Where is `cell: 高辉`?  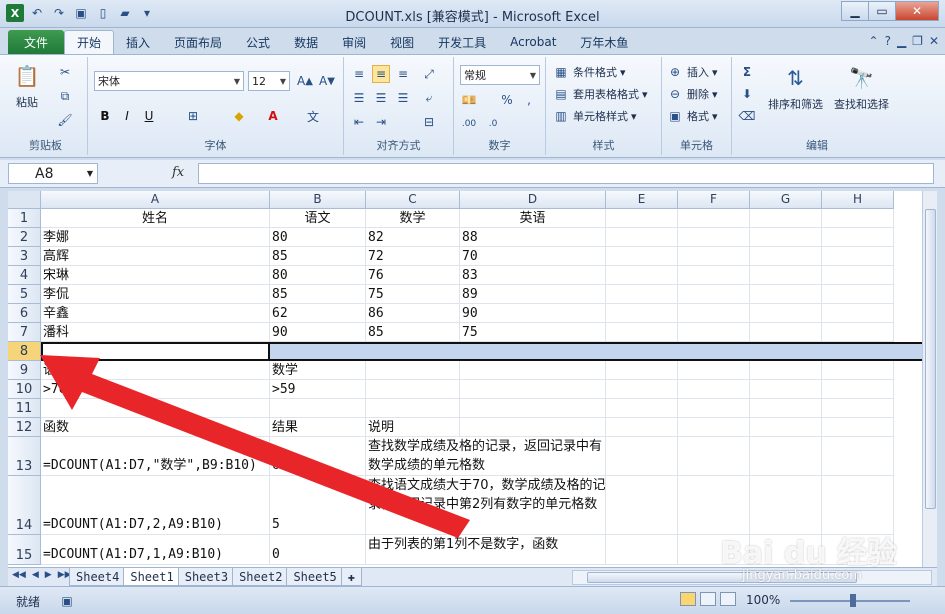
cell: 高辉 is located at coordinates (155, 256).